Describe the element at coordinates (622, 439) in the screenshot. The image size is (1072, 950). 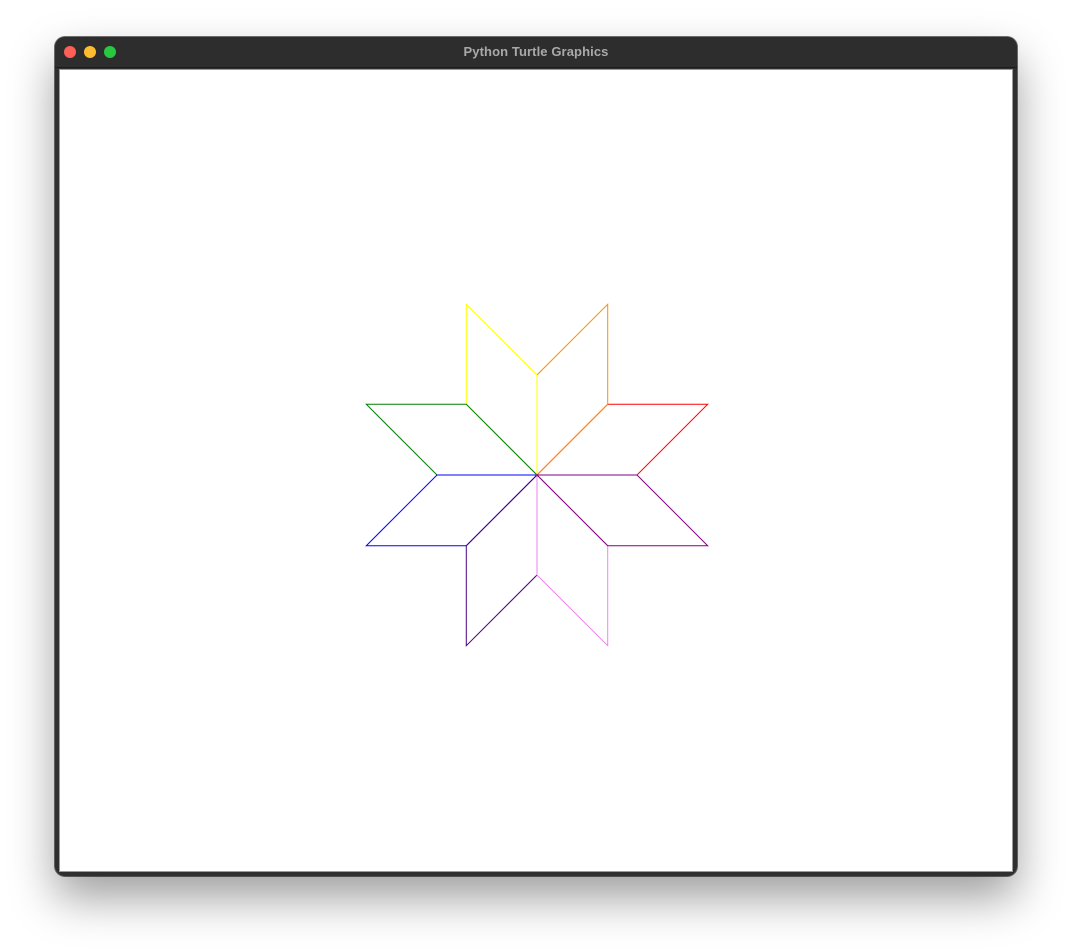
I see `rhombus-red` at that location.